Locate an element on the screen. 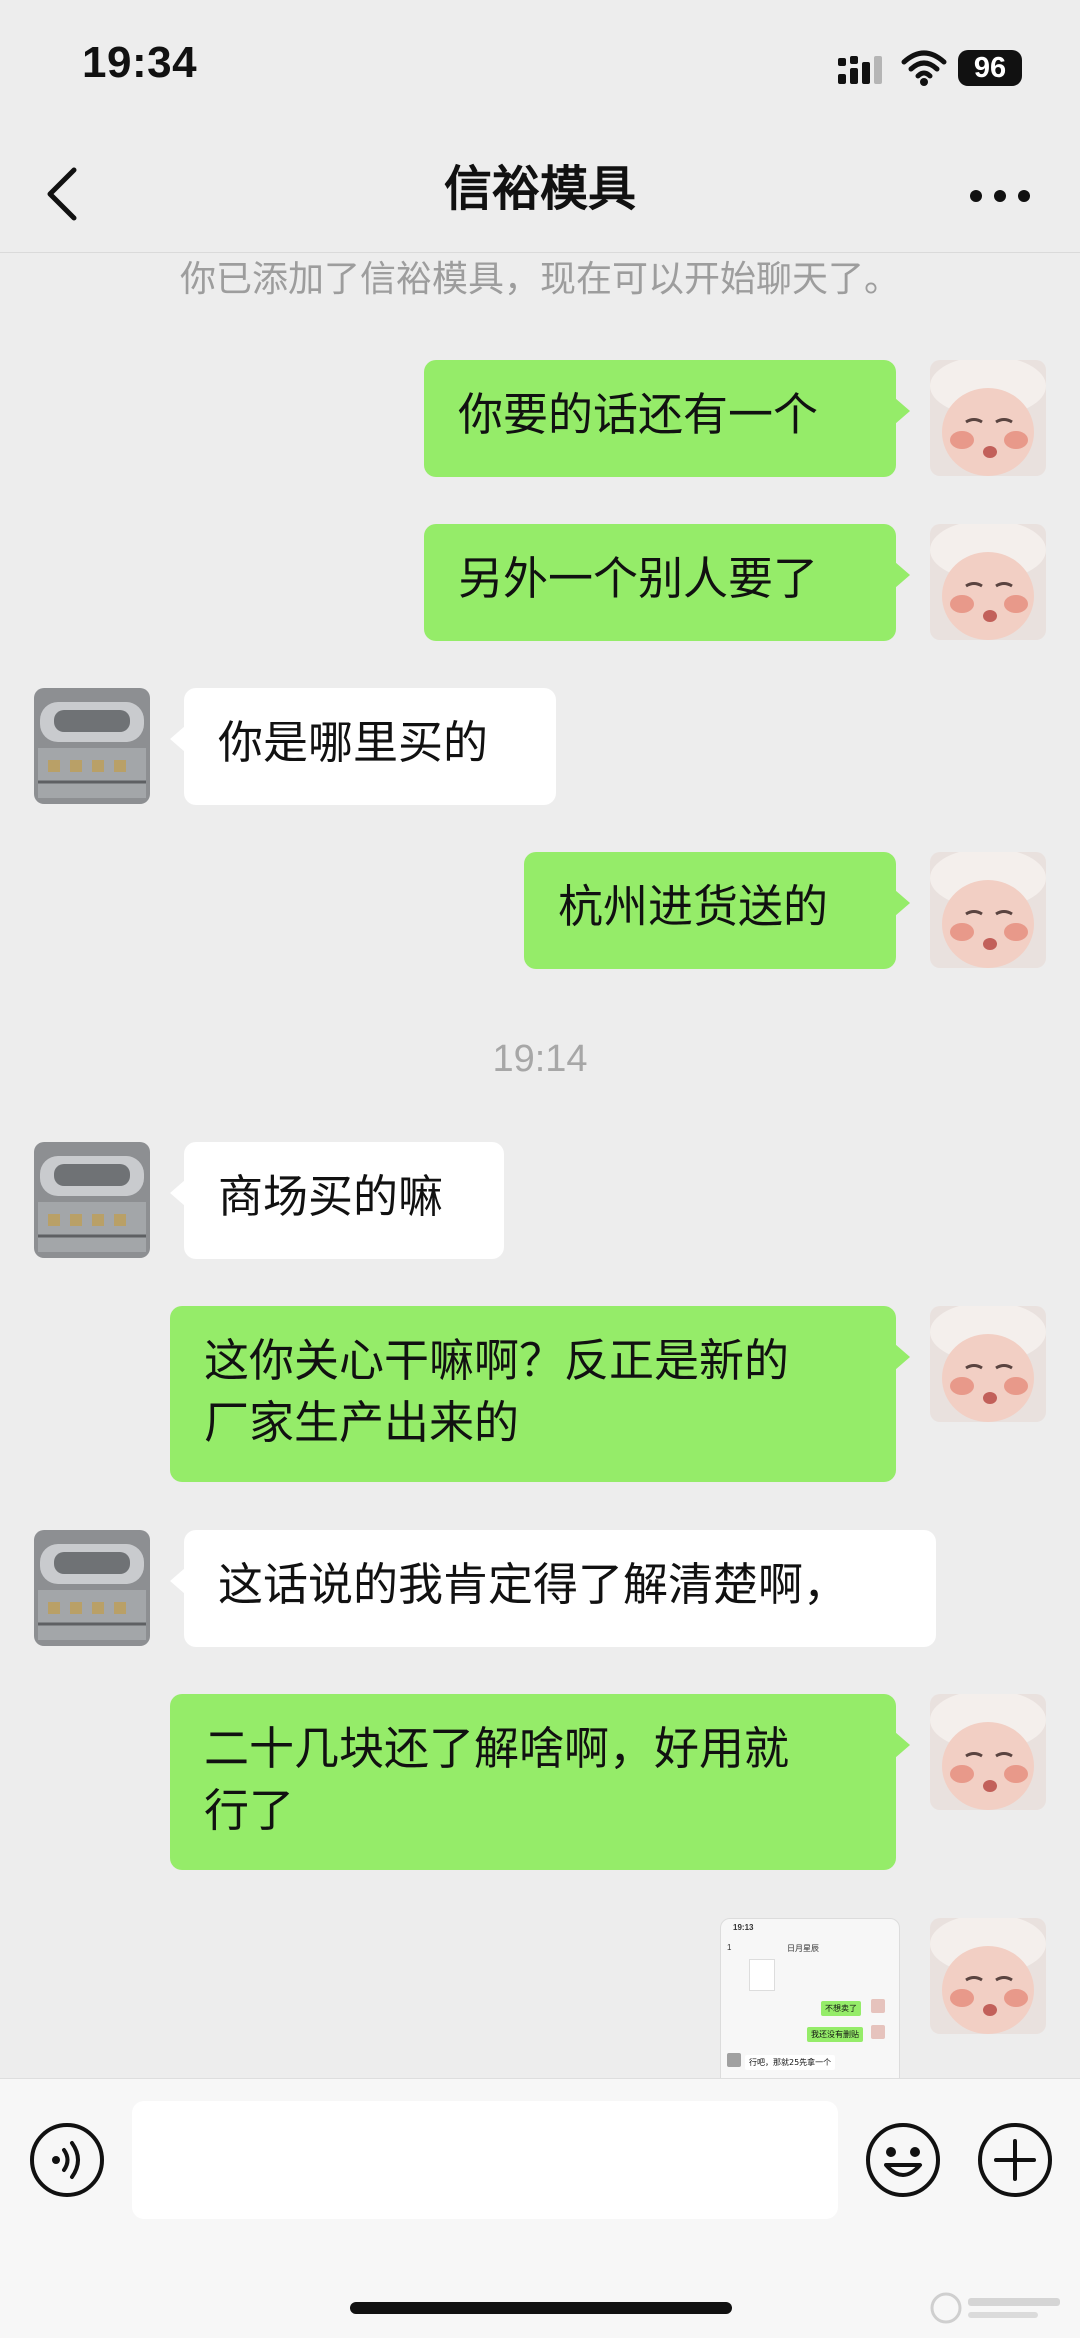 This screenshot has height=2338, width=1080. message-text-line: 行了 is located at coordinates (249, 1810).